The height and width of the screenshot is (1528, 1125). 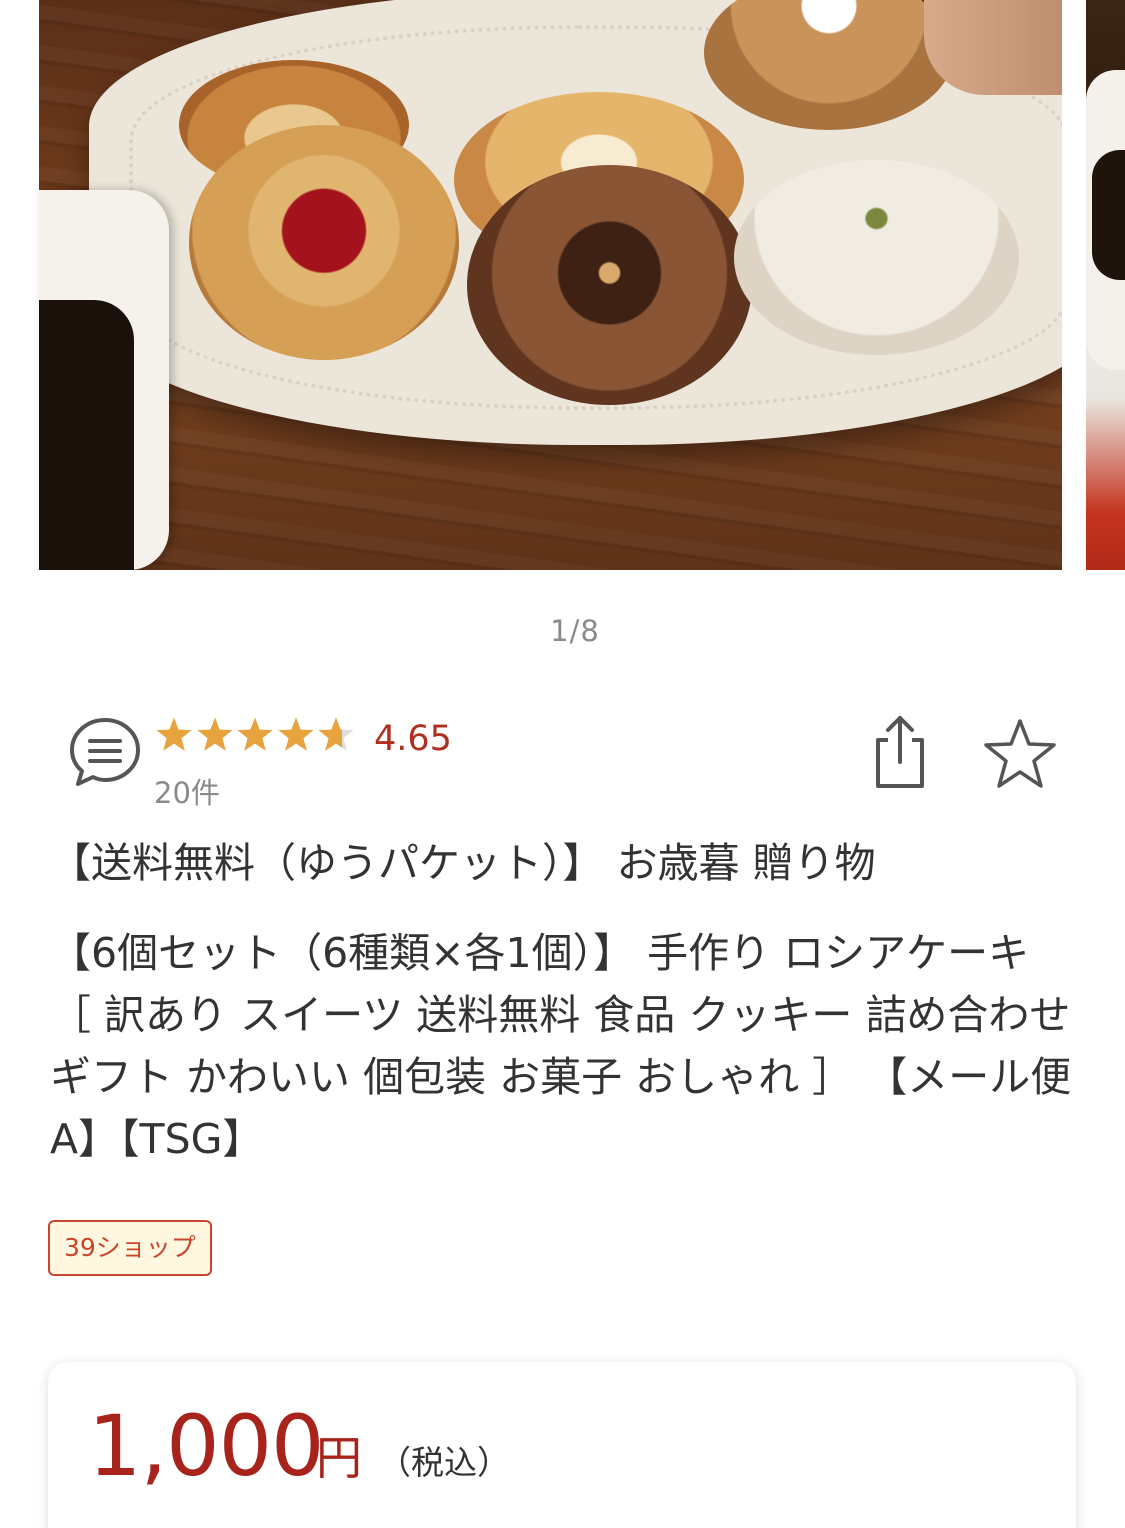 I want to click on share-icon, so click(x=900, y=752).